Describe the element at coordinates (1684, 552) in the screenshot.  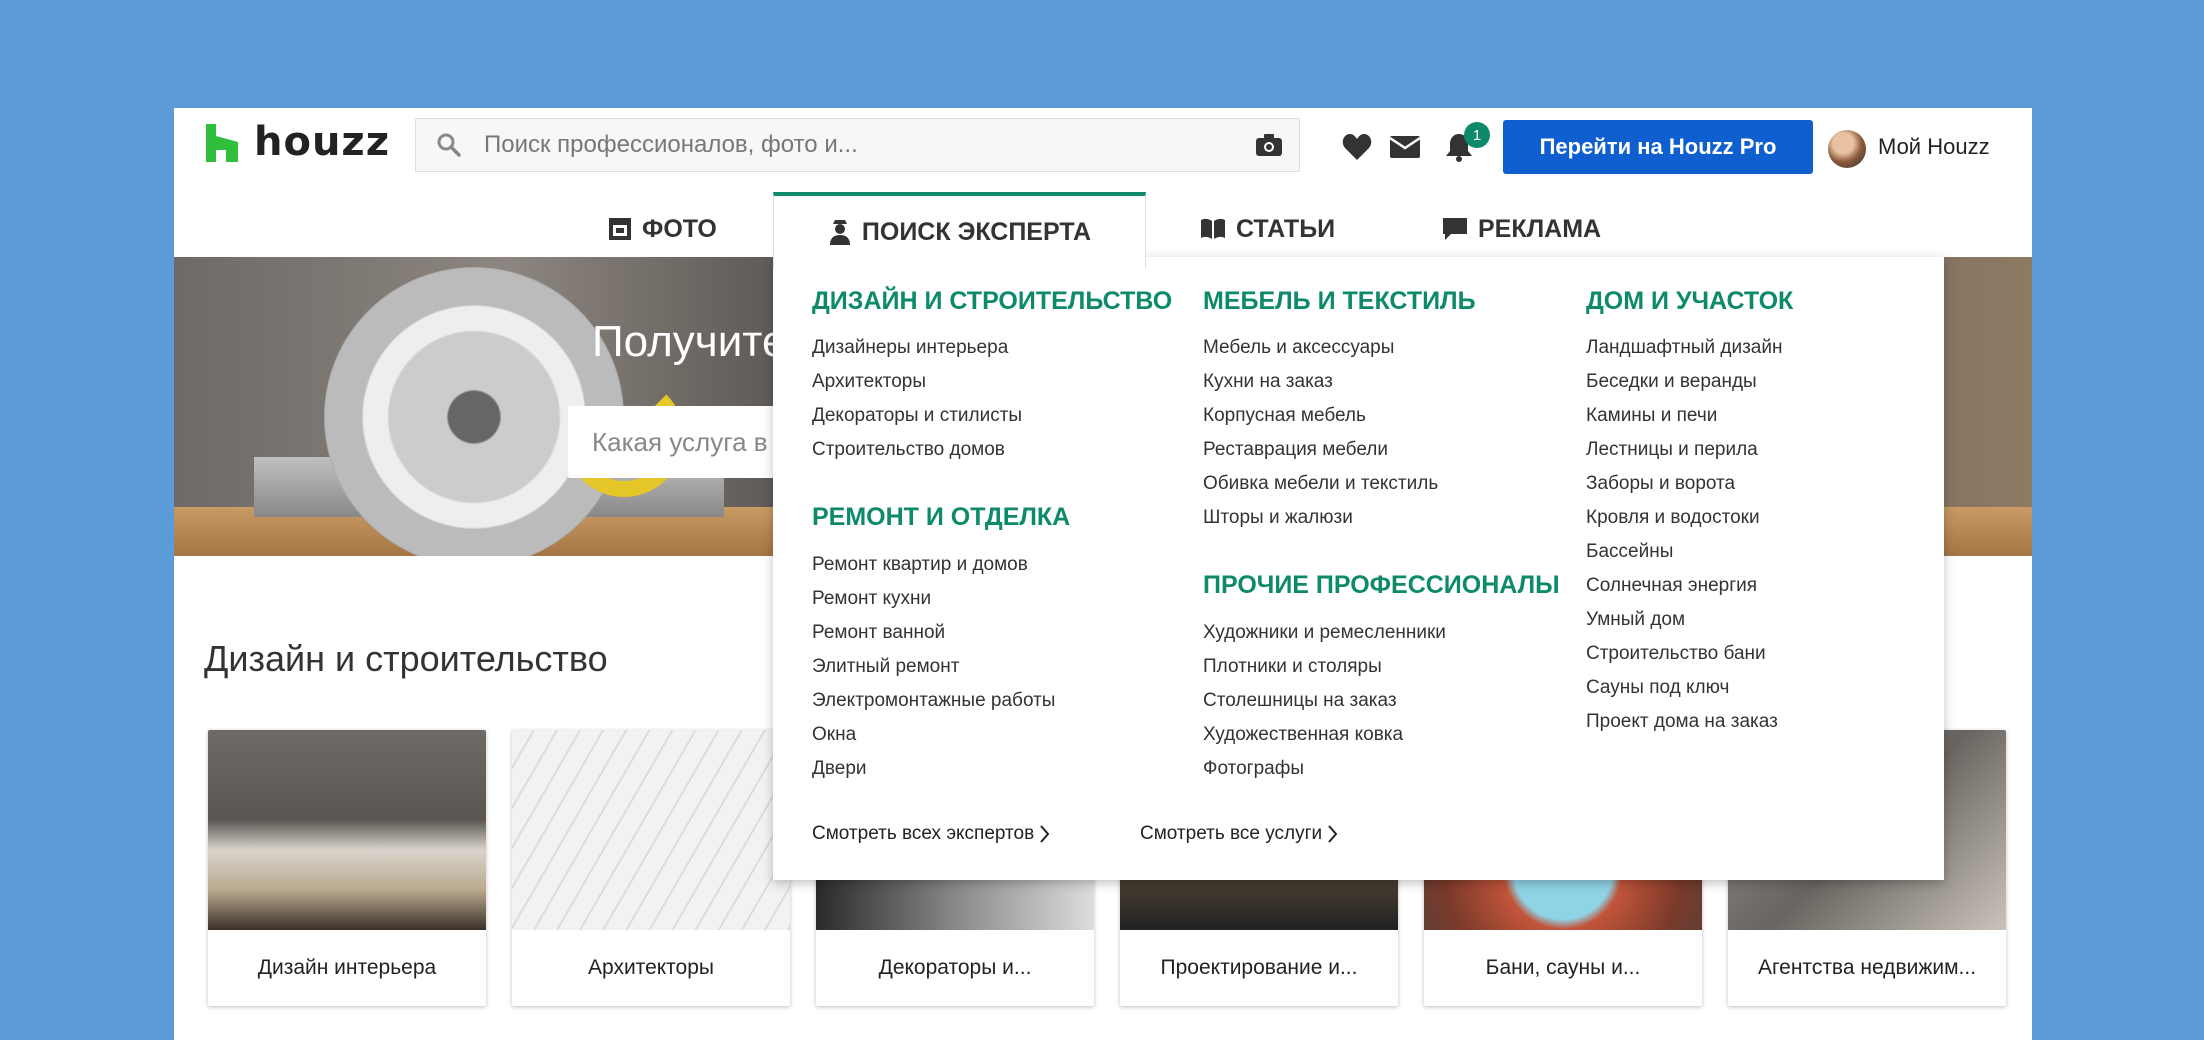
I see `category-link: Бассейны` at that location.